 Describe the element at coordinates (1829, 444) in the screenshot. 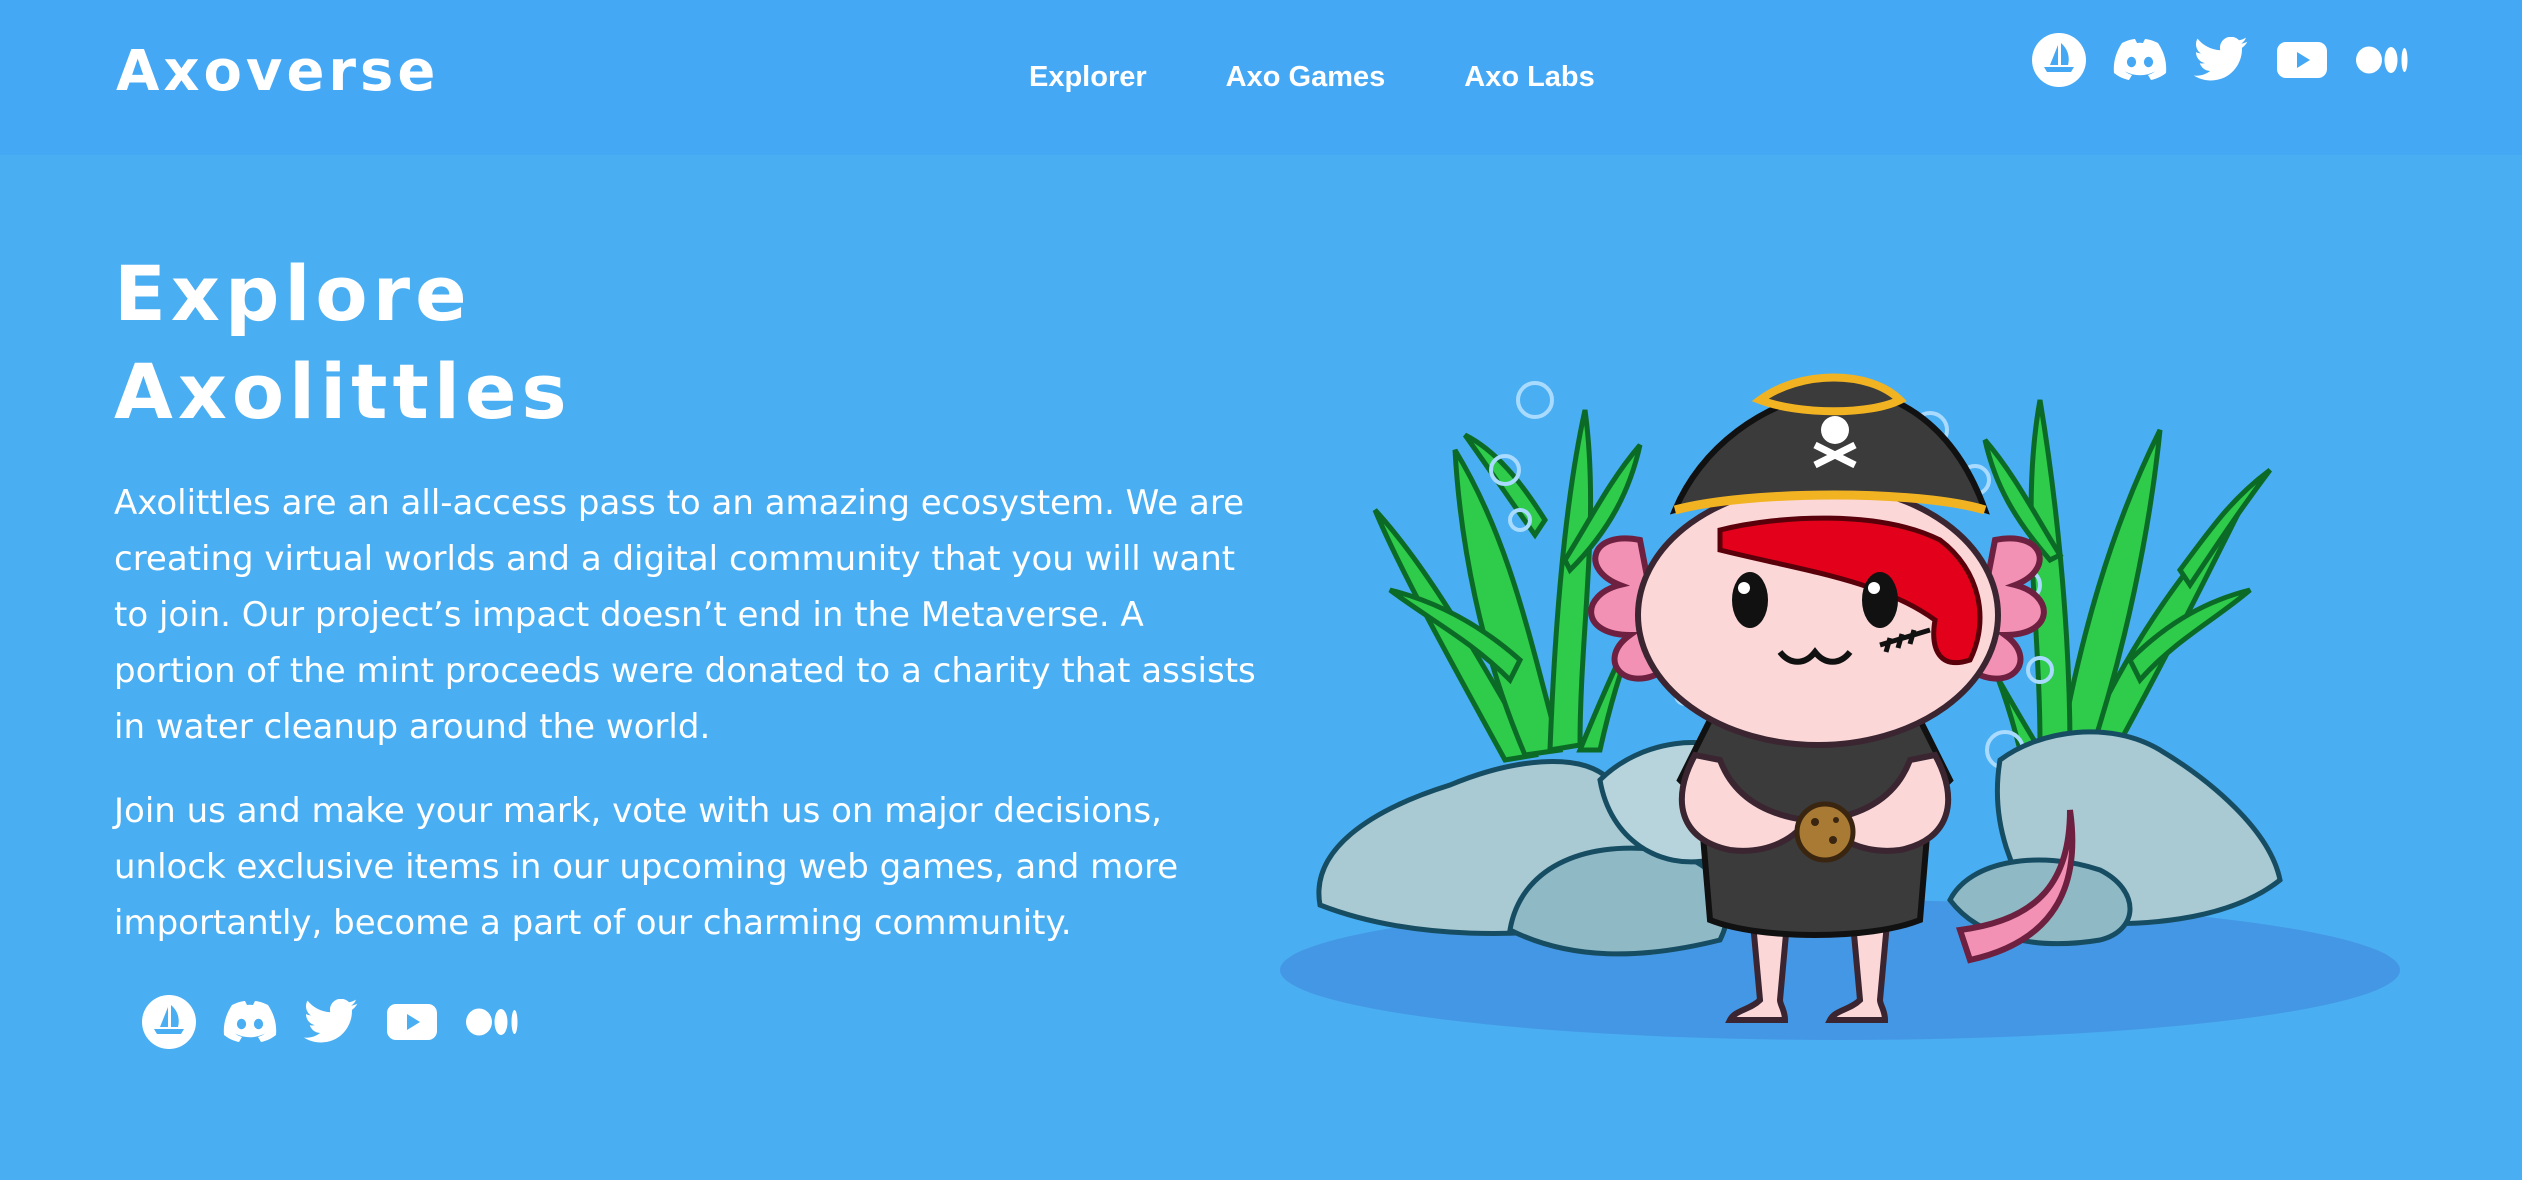

I see `pirate-hat-icon` at that location.